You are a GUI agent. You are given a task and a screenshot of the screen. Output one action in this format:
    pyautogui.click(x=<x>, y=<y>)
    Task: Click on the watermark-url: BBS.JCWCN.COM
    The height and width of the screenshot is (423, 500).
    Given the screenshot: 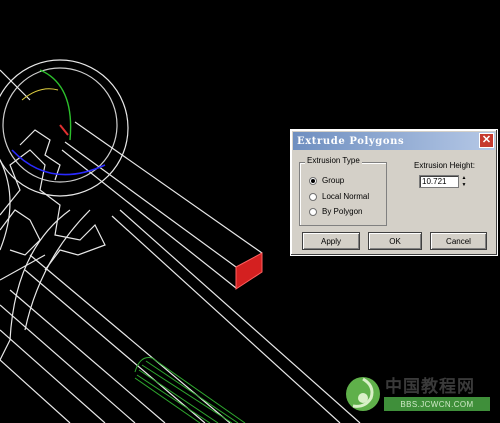 What is the action you would take?
    pyautogui.click(x=437, y=404)
    